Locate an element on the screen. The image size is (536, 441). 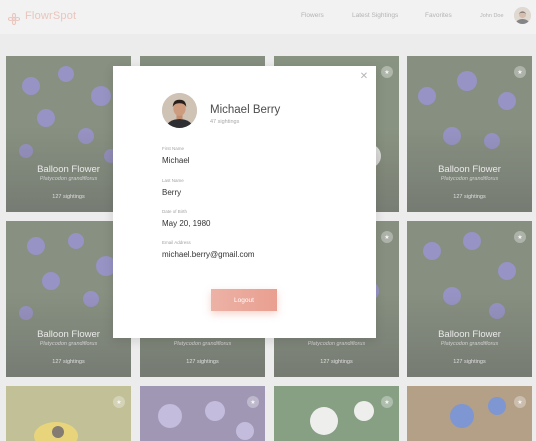
first-name-value: Michael is located at coordinates (176, 160).